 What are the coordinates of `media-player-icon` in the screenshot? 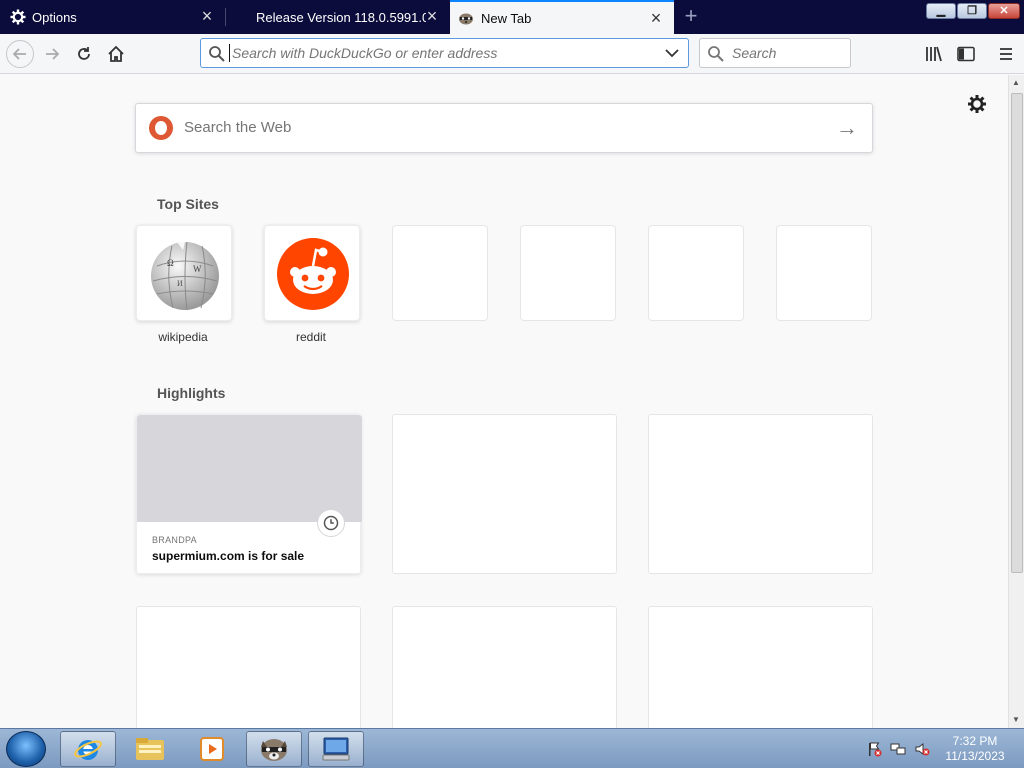 It's located at (212, 749).